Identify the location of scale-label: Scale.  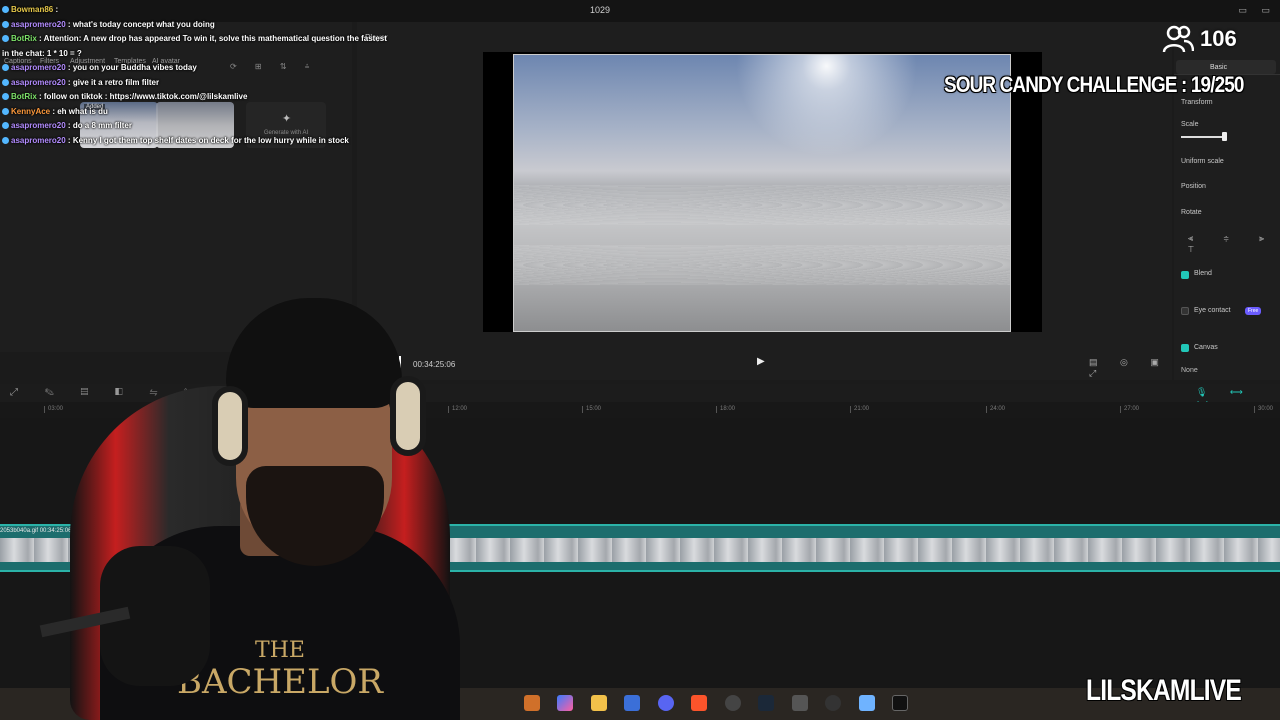
(1190, 124).